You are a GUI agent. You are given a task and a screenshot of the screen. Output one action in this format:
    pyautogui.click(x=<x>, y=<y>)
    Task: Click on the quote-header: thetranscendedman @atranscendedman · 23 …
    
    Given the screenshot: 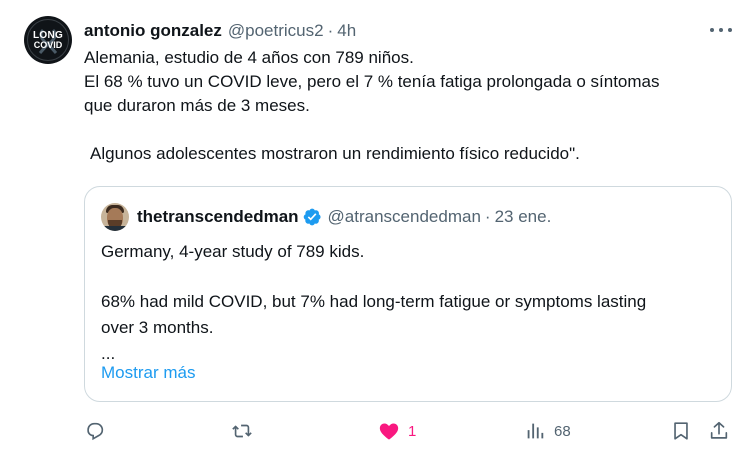 What is the action you would take?
    pyautogui.click(x=344, y=217)
    